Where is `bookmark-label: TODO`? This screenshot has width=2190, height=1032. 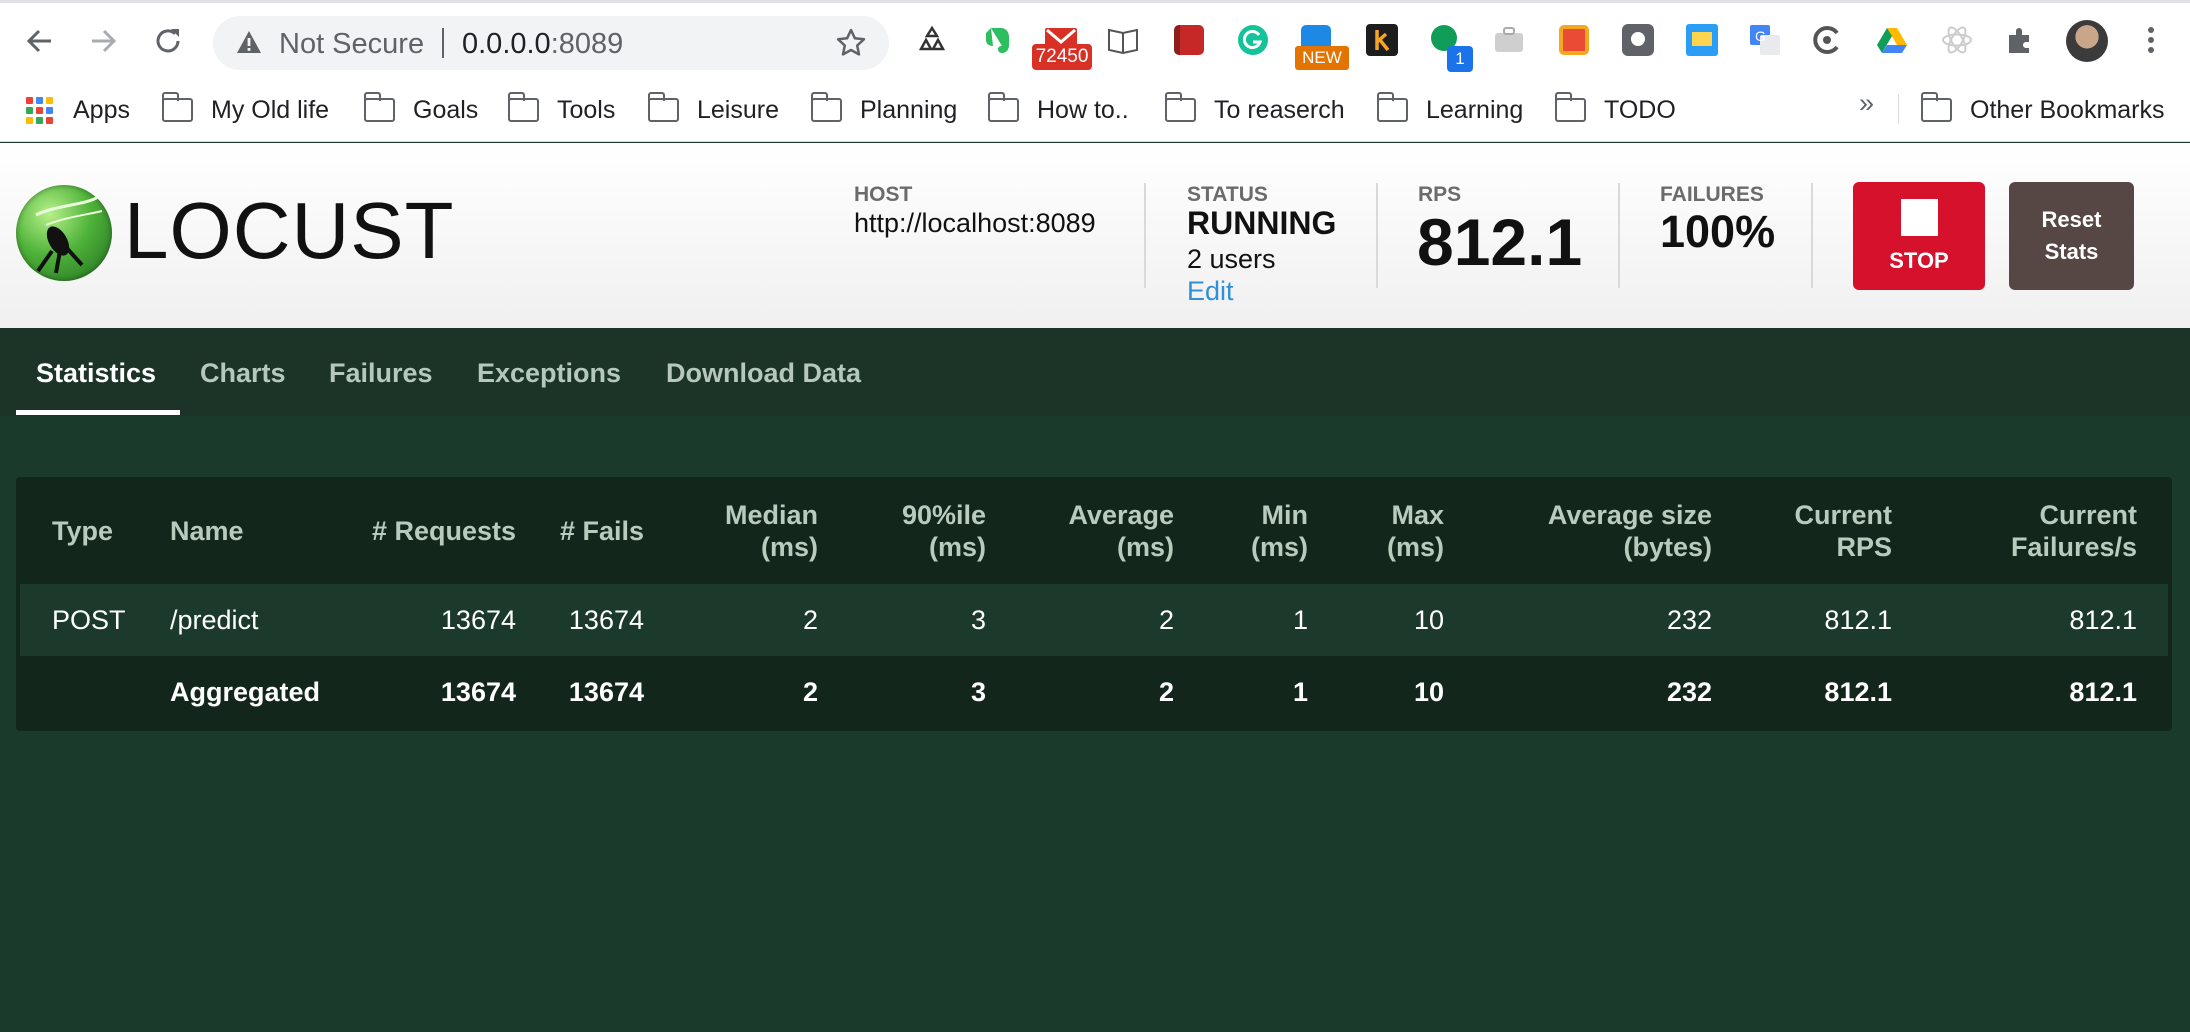 bookmark-label: TODO is located at coordinates (1640, 109).